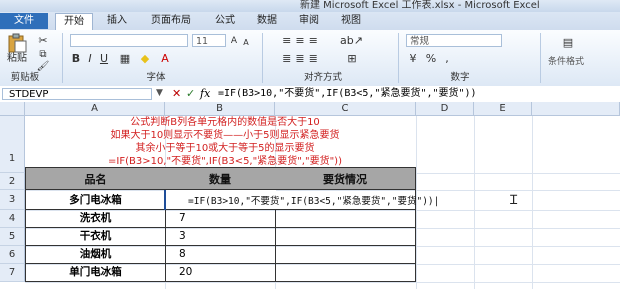  Describe the element at coordinates (302, 59) in the screenshot. I see `horizontal-align-icons: ≣≣≣` at that location.